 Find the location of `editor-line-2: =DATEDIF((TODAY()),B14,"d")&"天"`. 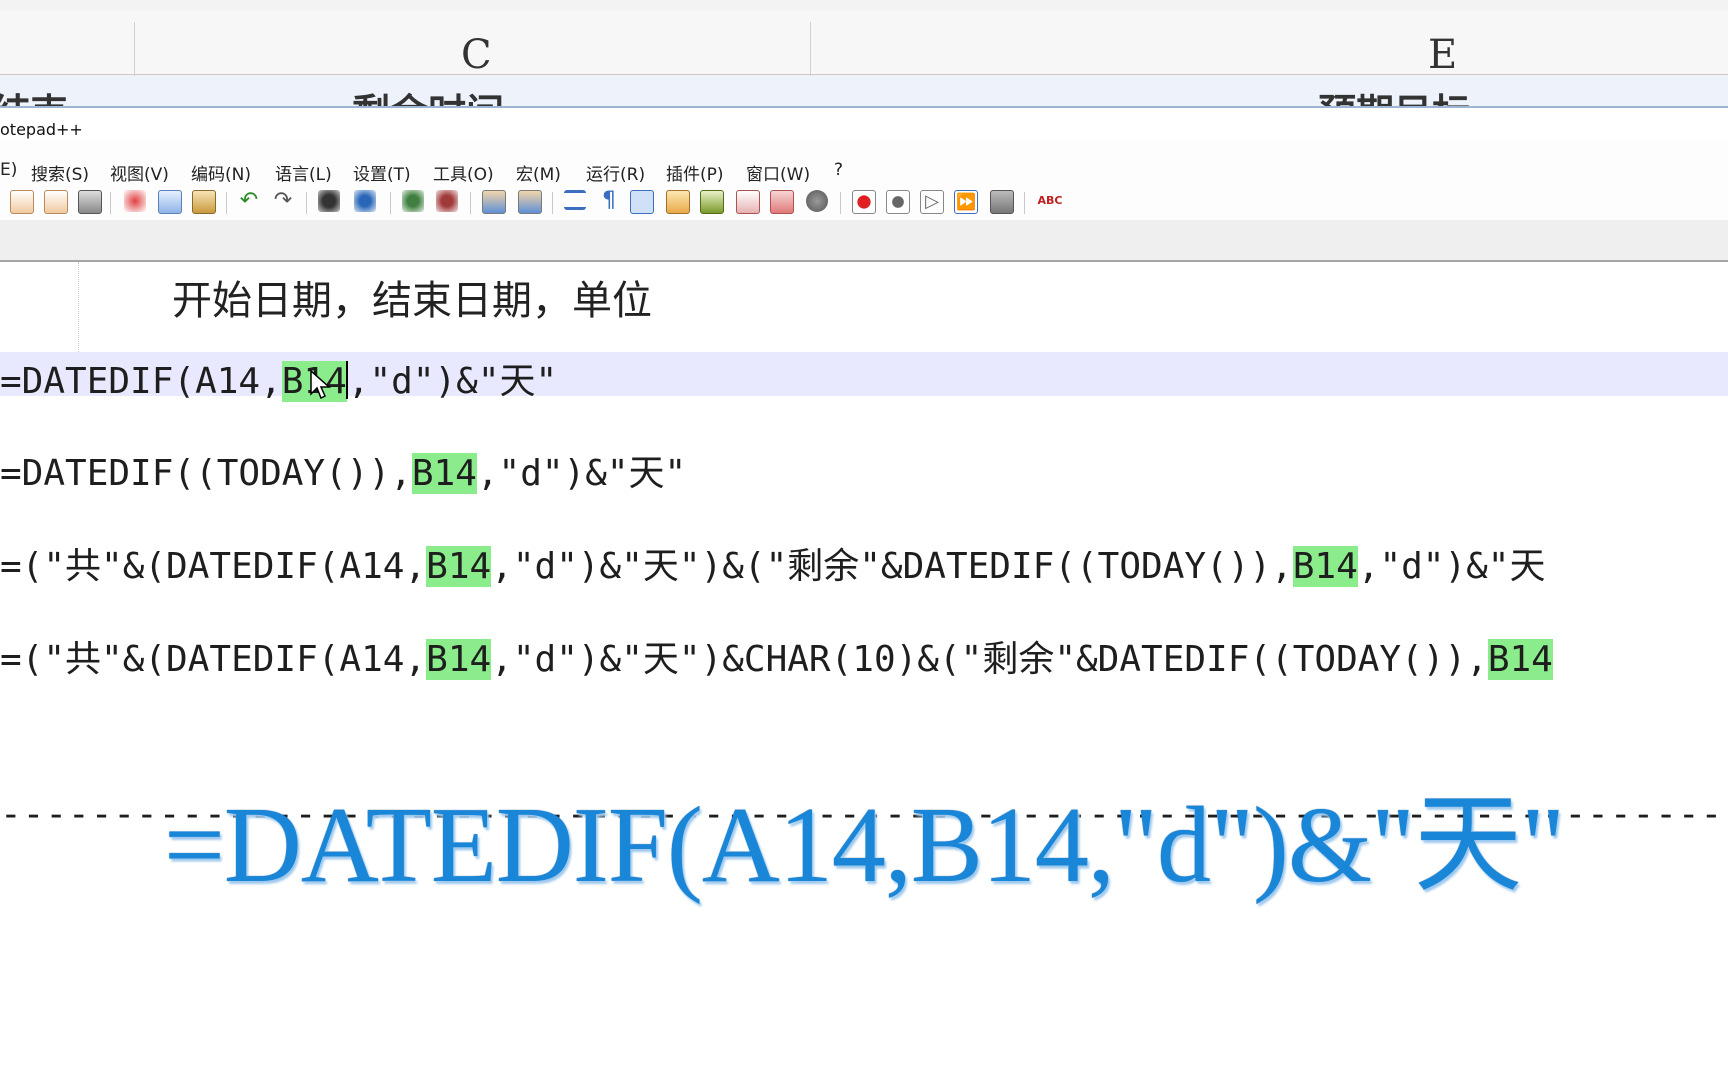

editor-line-2: =DATEDIF((TODAY()),B14,"d")&"天" is located at coordinates (343, 469).